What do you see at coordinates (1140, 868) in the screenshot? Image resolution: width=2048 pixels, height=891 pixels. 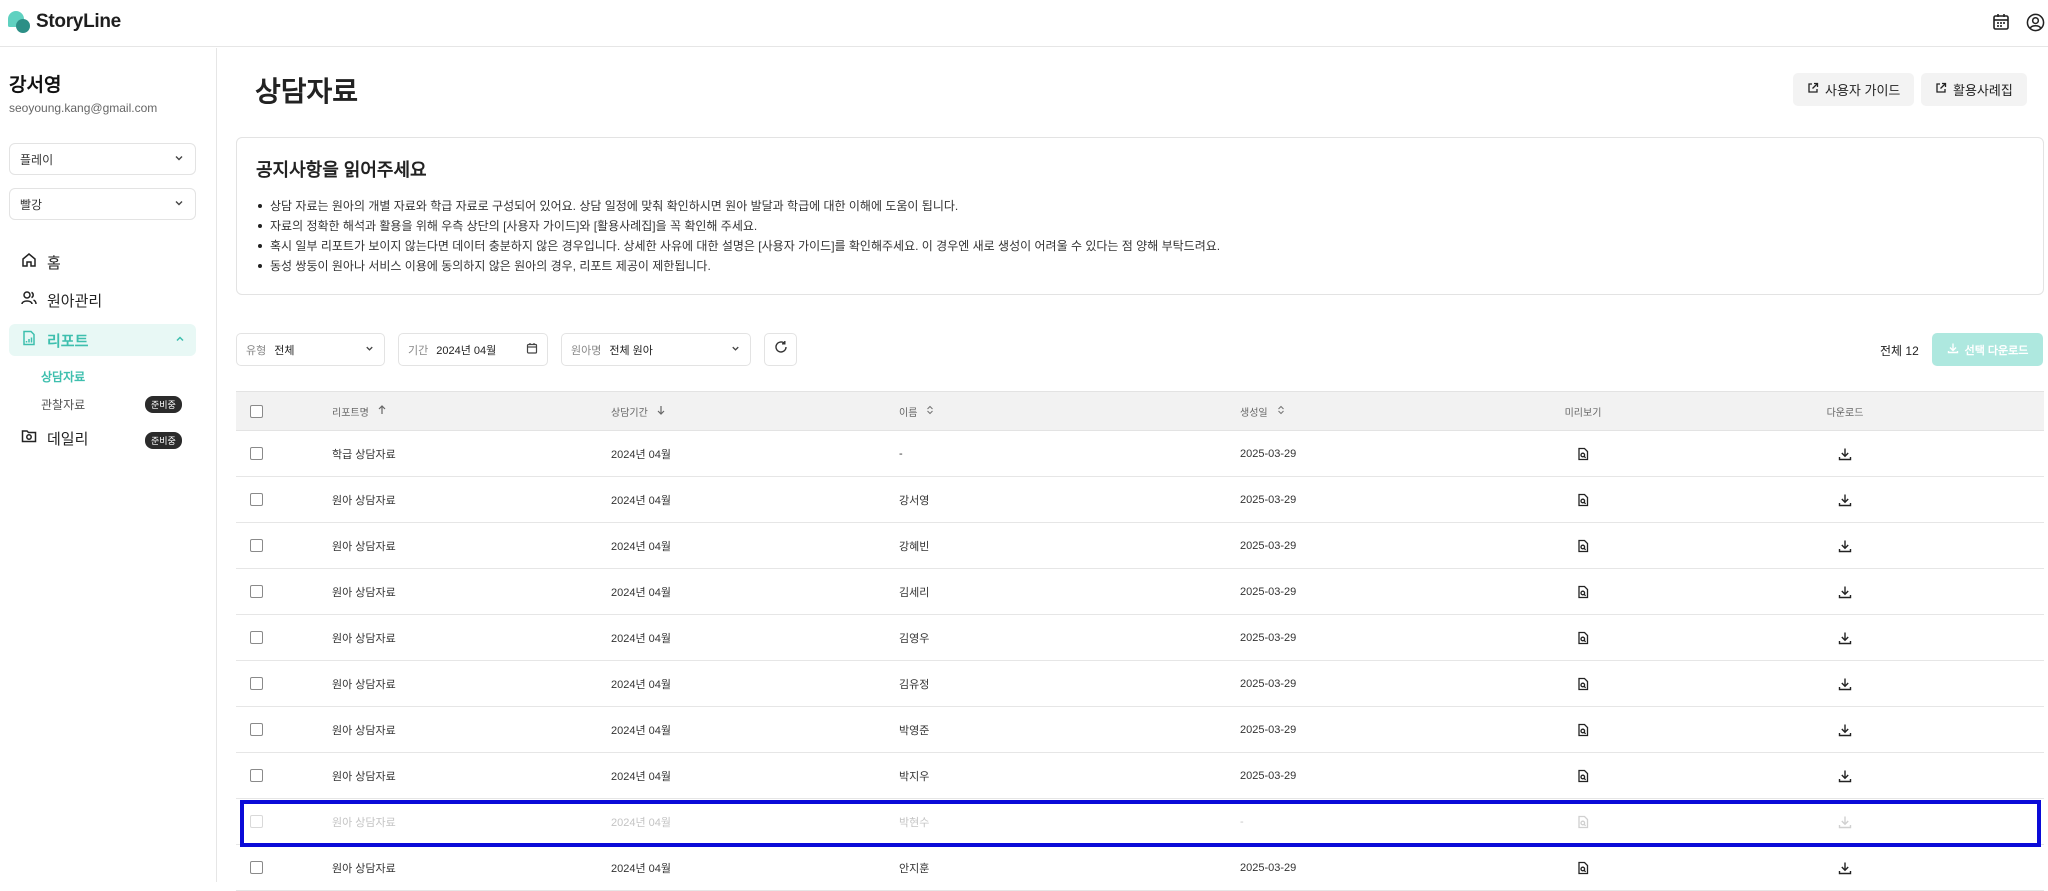 I see `table-row: 원아 상담자료 2024년 04월 안지훈 2025-03-29` at bounding box center [1140, 868].